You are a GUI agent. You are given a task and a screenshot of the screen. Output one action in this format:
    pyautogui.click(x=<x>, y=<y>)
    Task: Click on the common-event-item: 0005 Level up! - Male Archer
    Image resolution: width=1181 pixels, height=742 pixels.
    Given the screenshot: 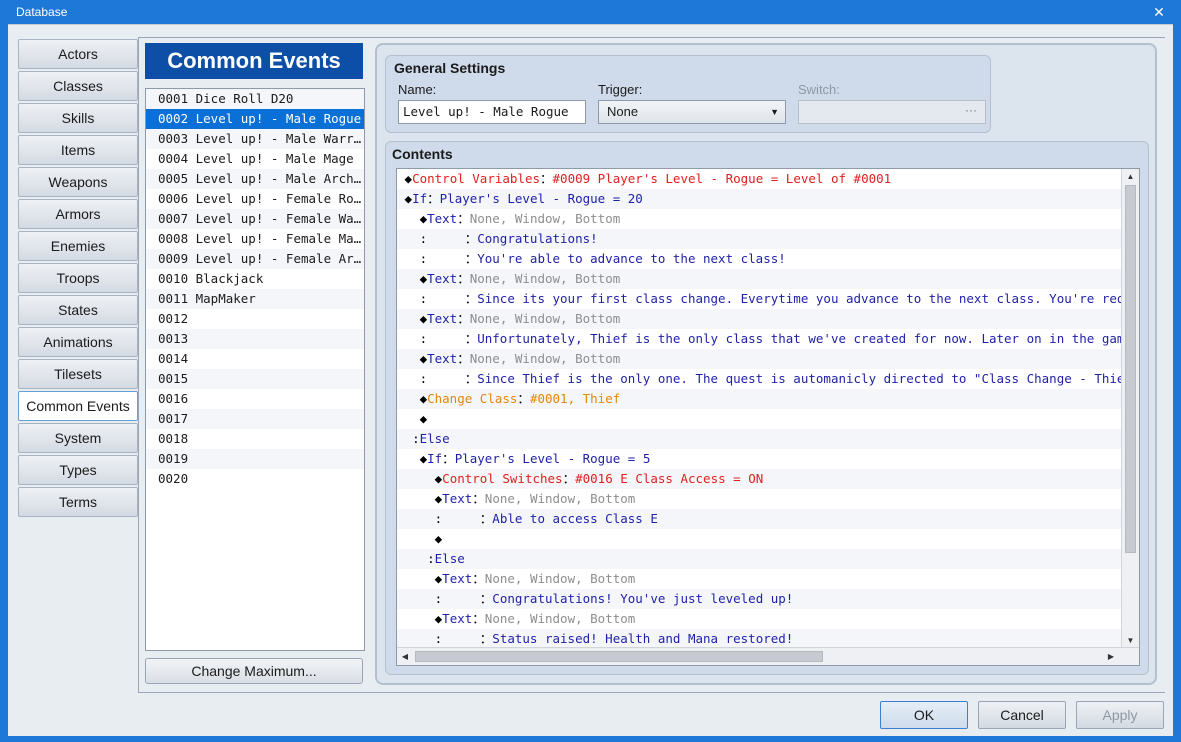 What is the action you would take?
    pyautogui.click(x=255, y=179)
    